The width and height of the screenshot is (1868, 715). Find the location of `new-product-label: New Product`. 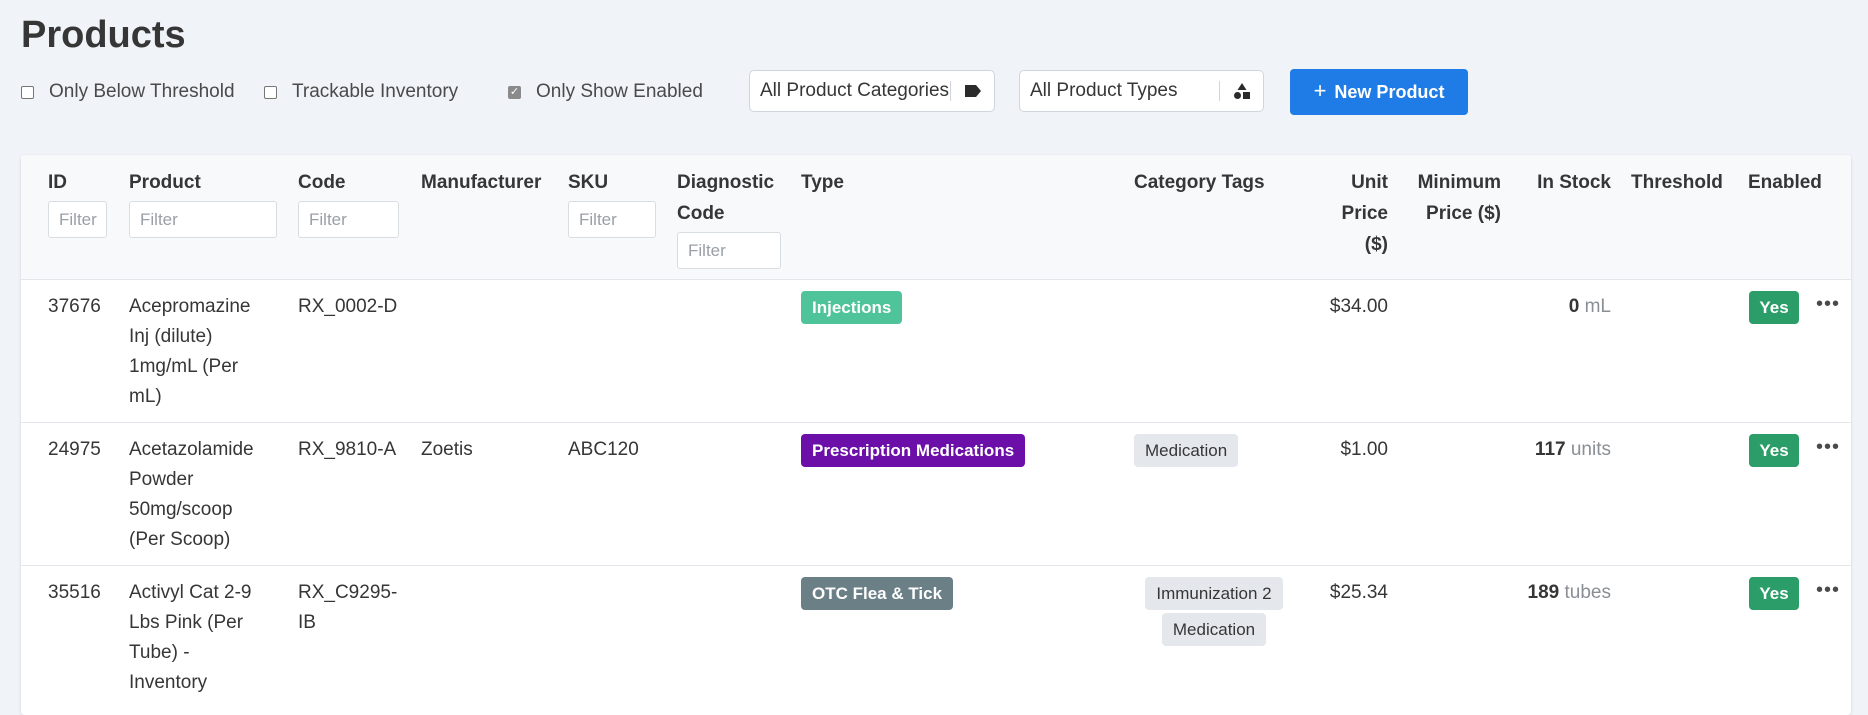

new-product-label: New Product is located at coordinates (1389, 91).